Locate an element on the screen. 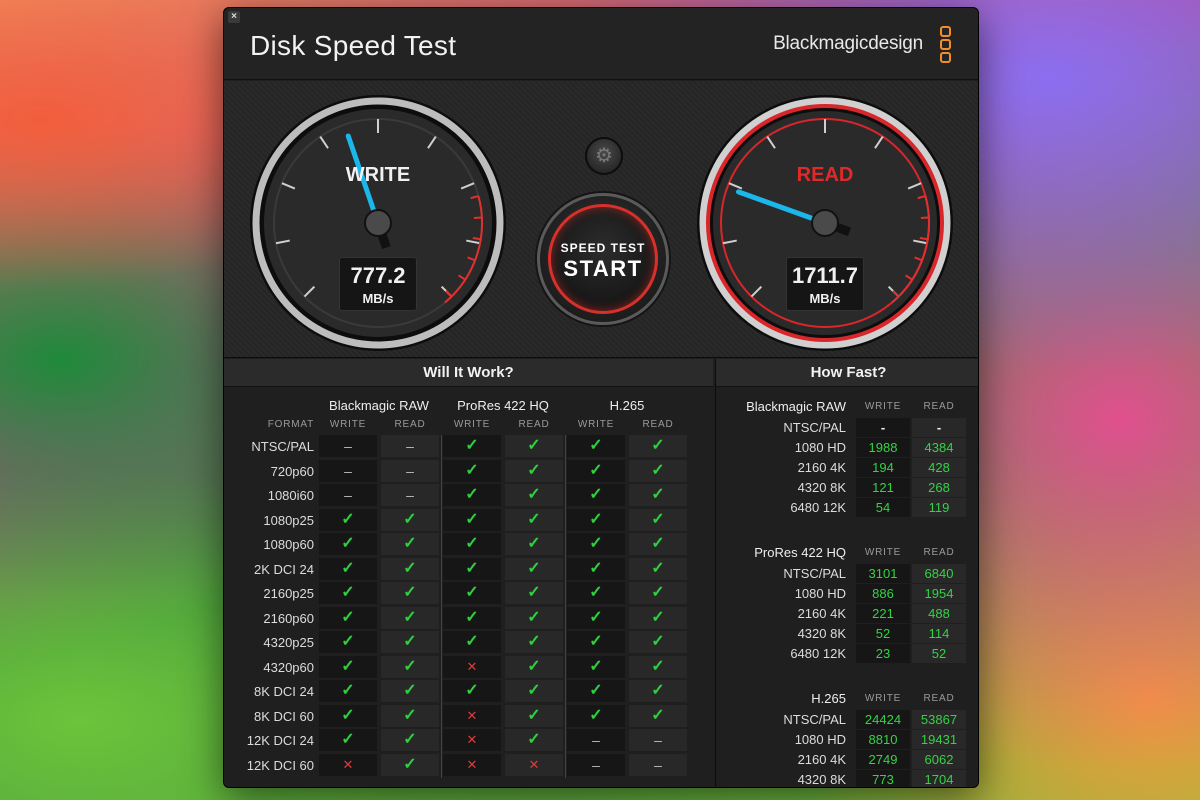 This screenshot has height=800, width=1200. read-gauge: READ 1711.7 MB/s is located at coordinates (825, 223).